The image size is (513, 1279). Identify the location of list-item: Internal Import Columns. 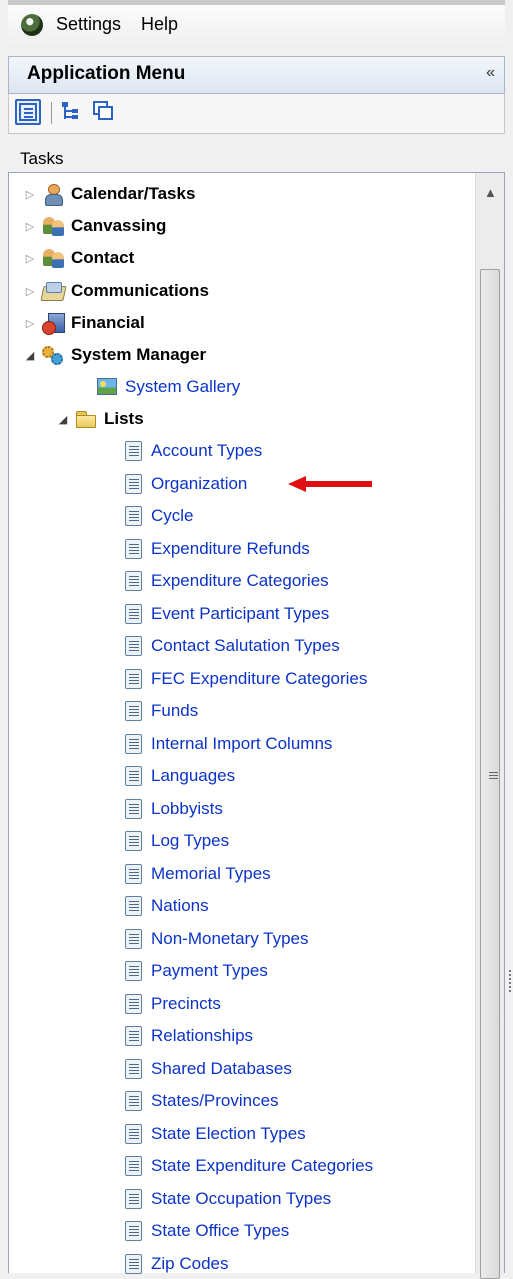
(225, 744).